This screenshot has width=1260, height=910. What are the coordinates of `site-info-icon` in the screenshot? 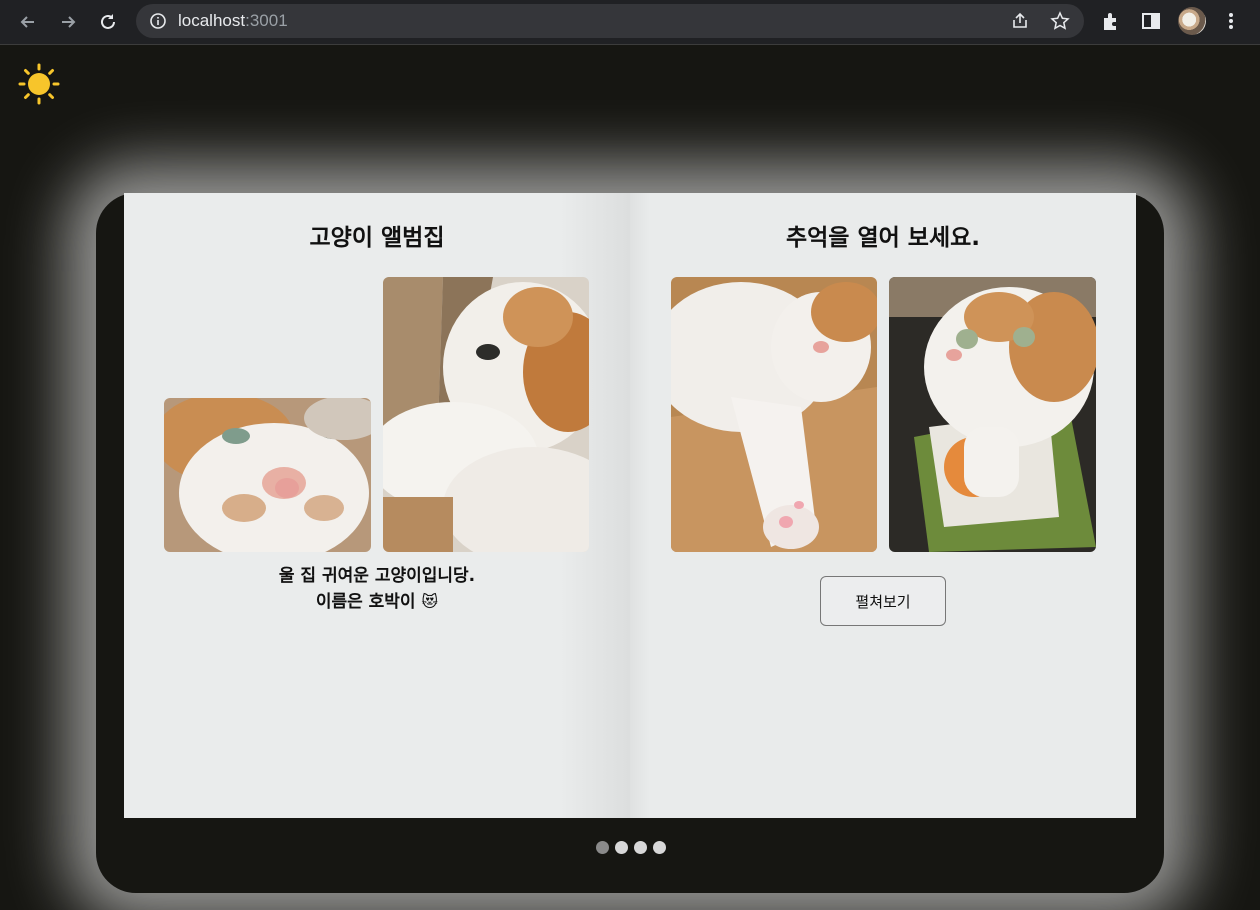 It's located at (158, 21).